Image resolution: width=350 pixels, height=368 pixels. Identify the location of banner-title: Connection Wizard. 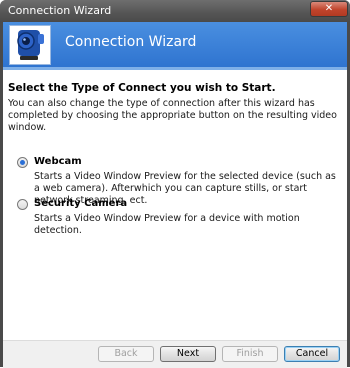
(131, 42).